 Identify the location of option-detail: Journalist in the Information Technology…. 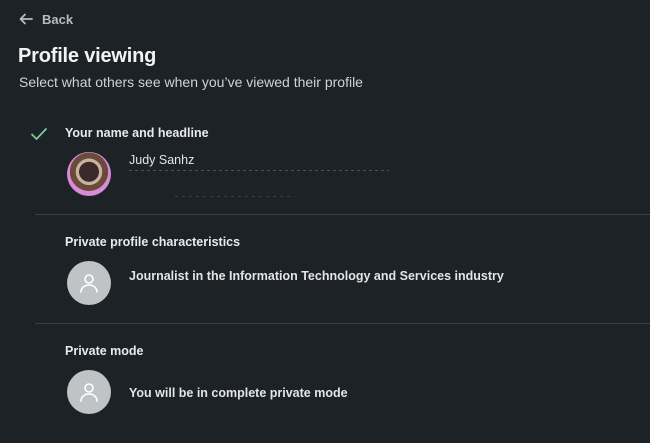
(316, 276).